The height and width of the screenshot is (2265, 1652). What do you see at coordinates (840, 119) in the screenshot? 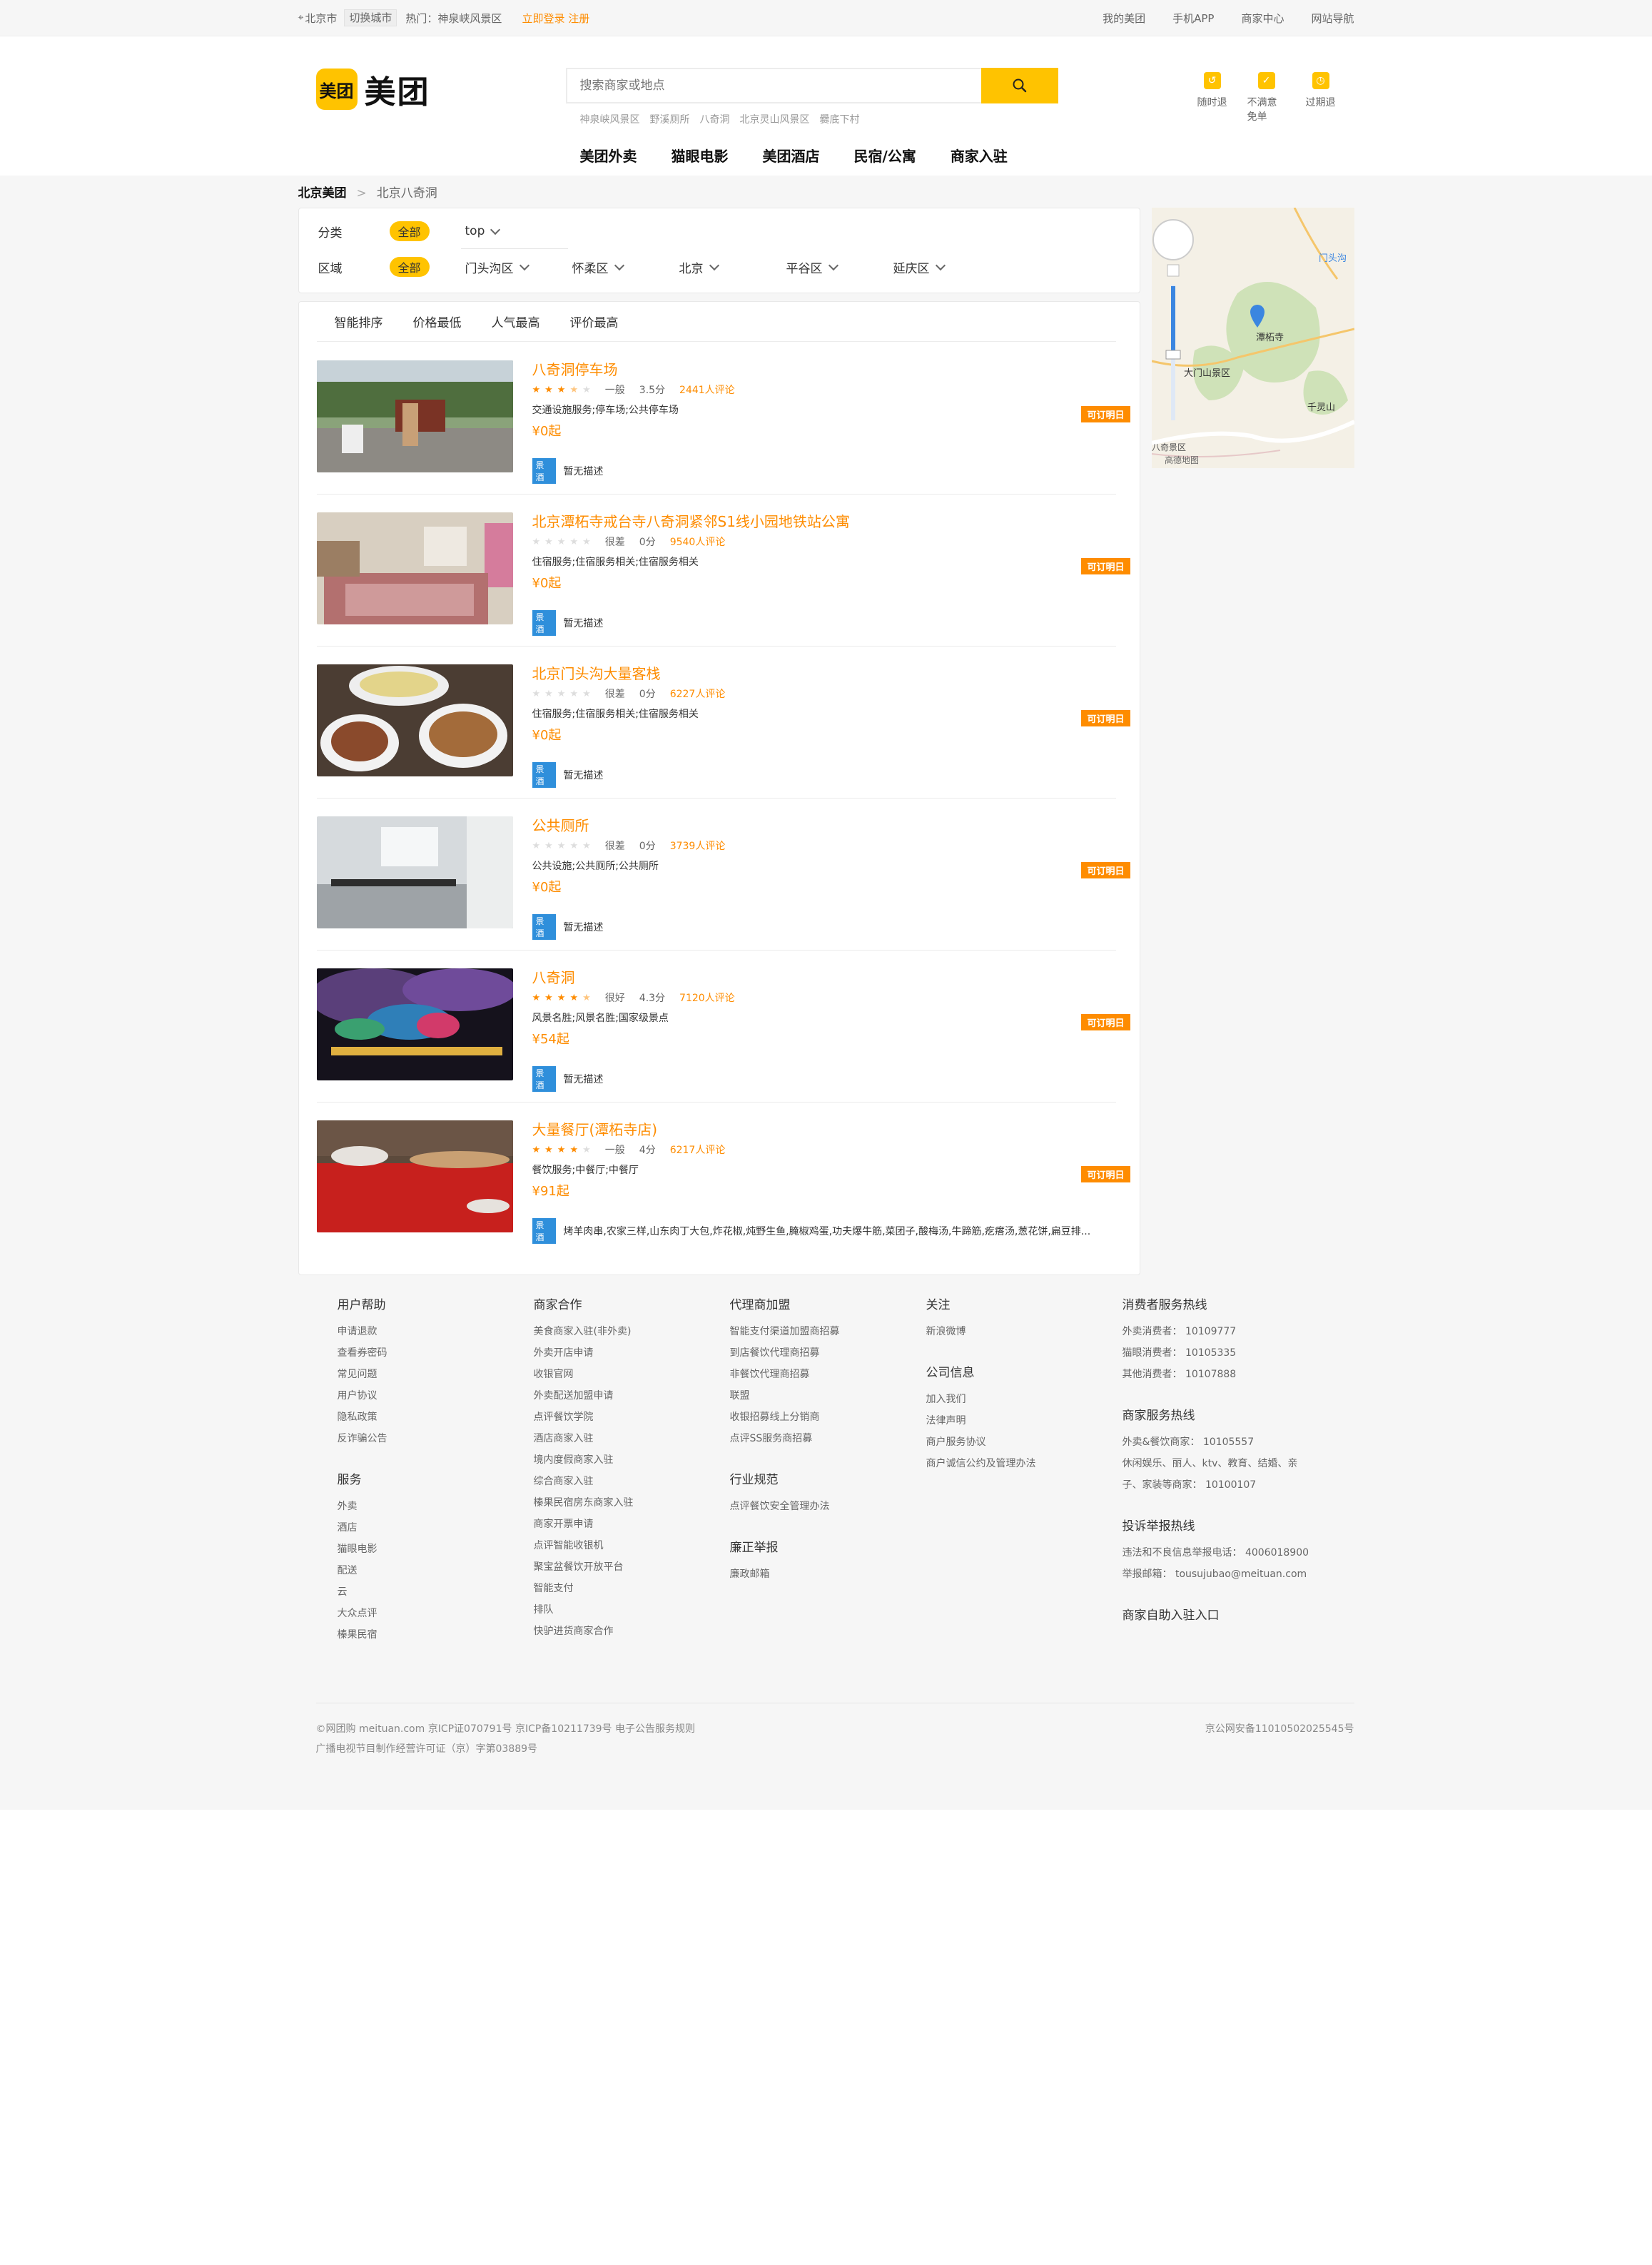
I see `hotword-link: 爨底下村` at bounding box center [840, 119].